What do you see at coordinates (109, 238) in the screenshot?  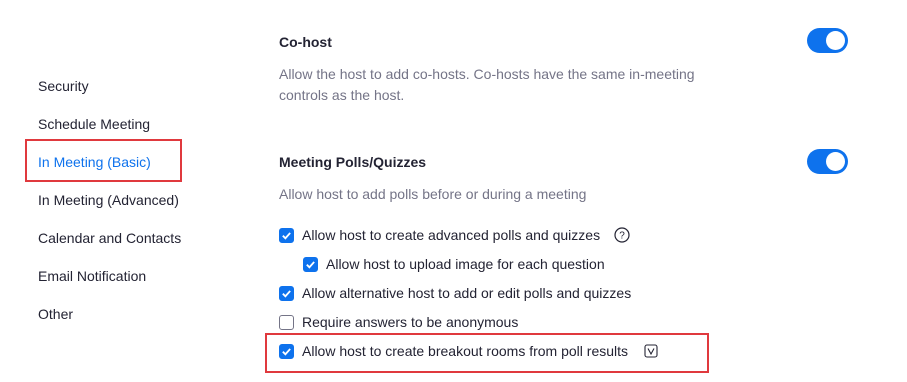 I see `sidebar-item-calendar-contacts: Calendar and Contacts` at bounding box center [109, 238].